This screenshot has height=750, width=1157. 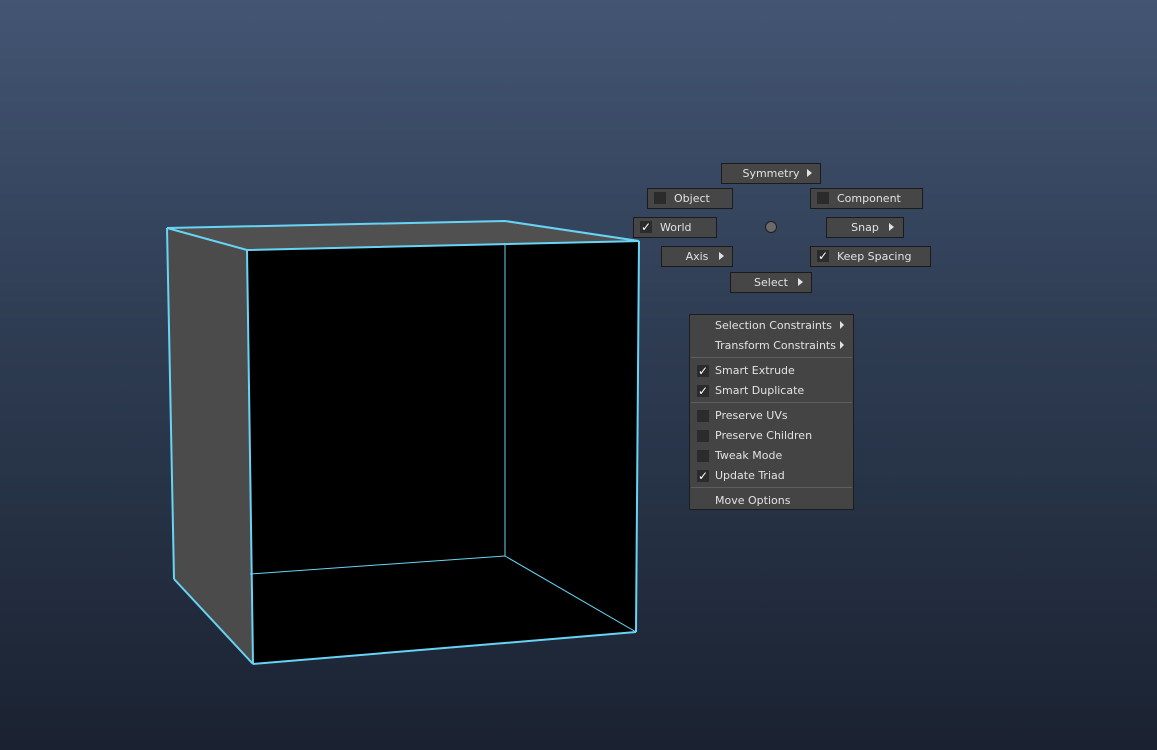 What do you see at coordinates (775, 345) in the screenshot?
I see `menu-item-label: Transform Constraints` at bounding box center [775, 345].